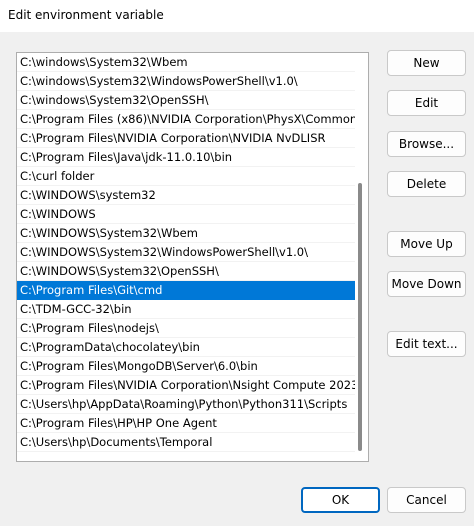  I want to click on list-item: C:\Program Files\nodejs\, so click(186, 328).